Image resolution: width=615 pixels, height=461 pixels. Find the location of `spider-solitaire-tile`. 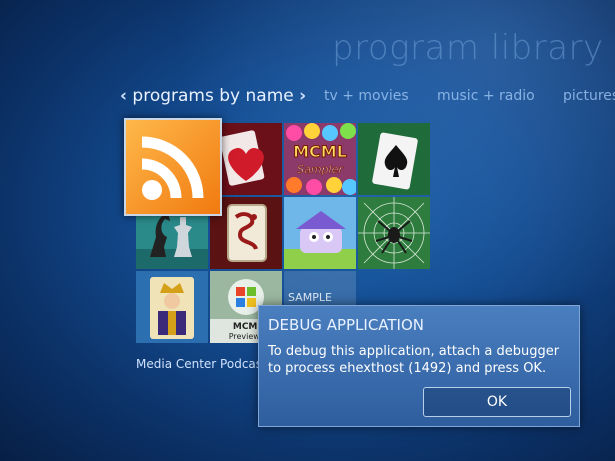

spider-solitaire-tile is located at coordinates (394, 233).